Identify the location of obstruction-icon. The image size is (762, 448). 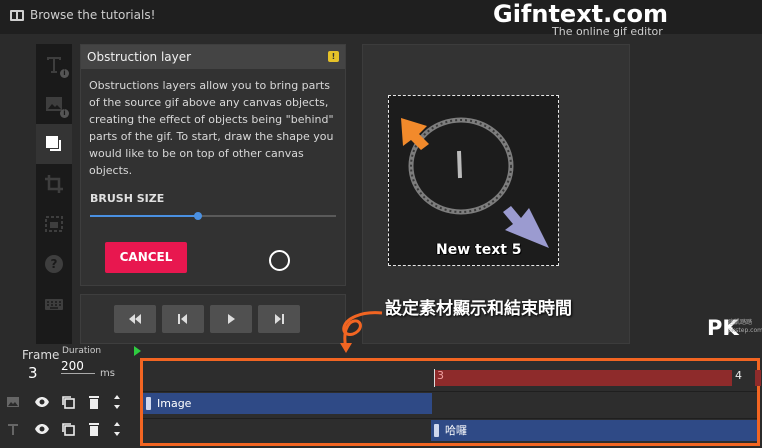
(53, 143).